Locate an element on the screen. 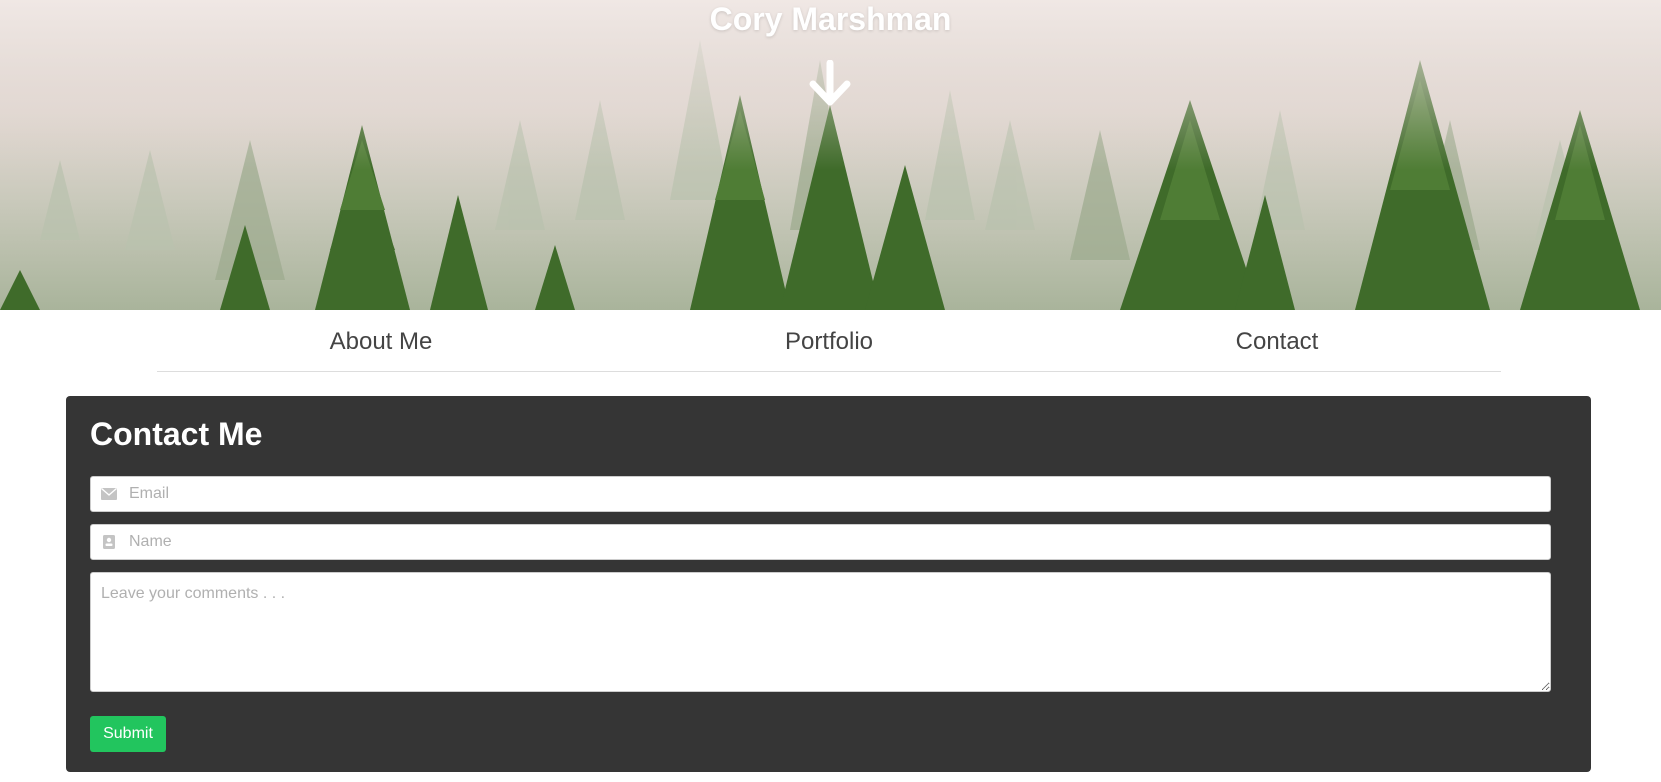 This screenshot has height=782, width=1661. envelope-icon is located at coordinates (109, 493).